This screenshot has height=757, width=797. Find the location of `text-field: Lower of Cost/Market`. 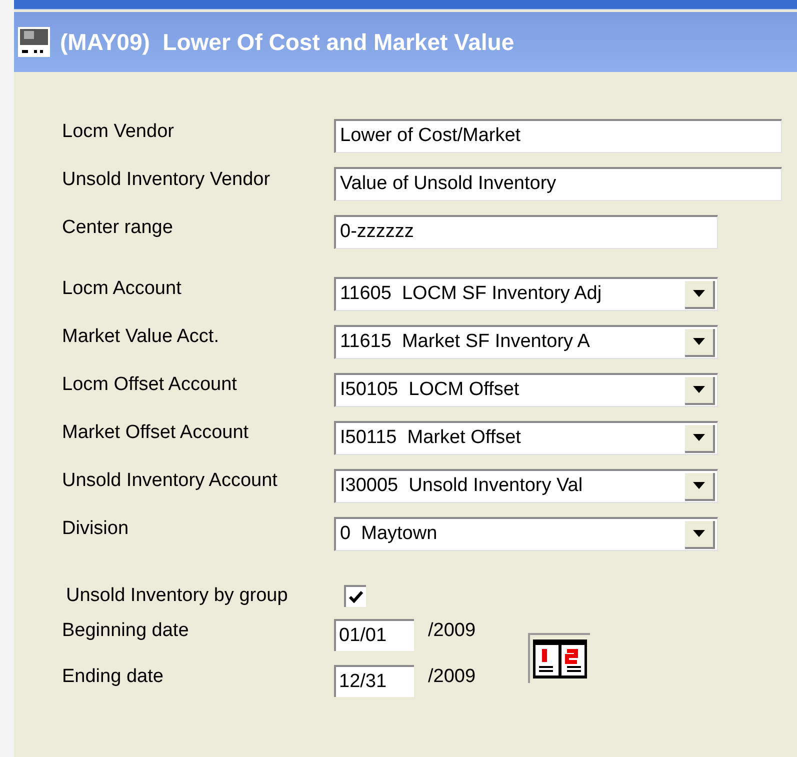

text-field: Lower of Cost/Market is located at coordinates (558, 136).